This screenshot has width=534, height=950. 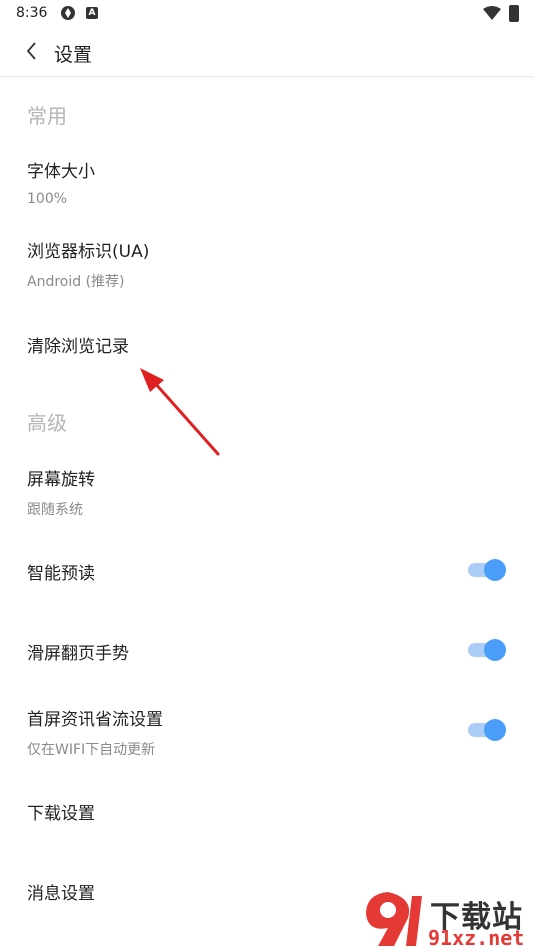 What do you see at coordinates (92, 13) in the screenshot?
I see `a-notification-icon: A` at bounding box center [92, 13].